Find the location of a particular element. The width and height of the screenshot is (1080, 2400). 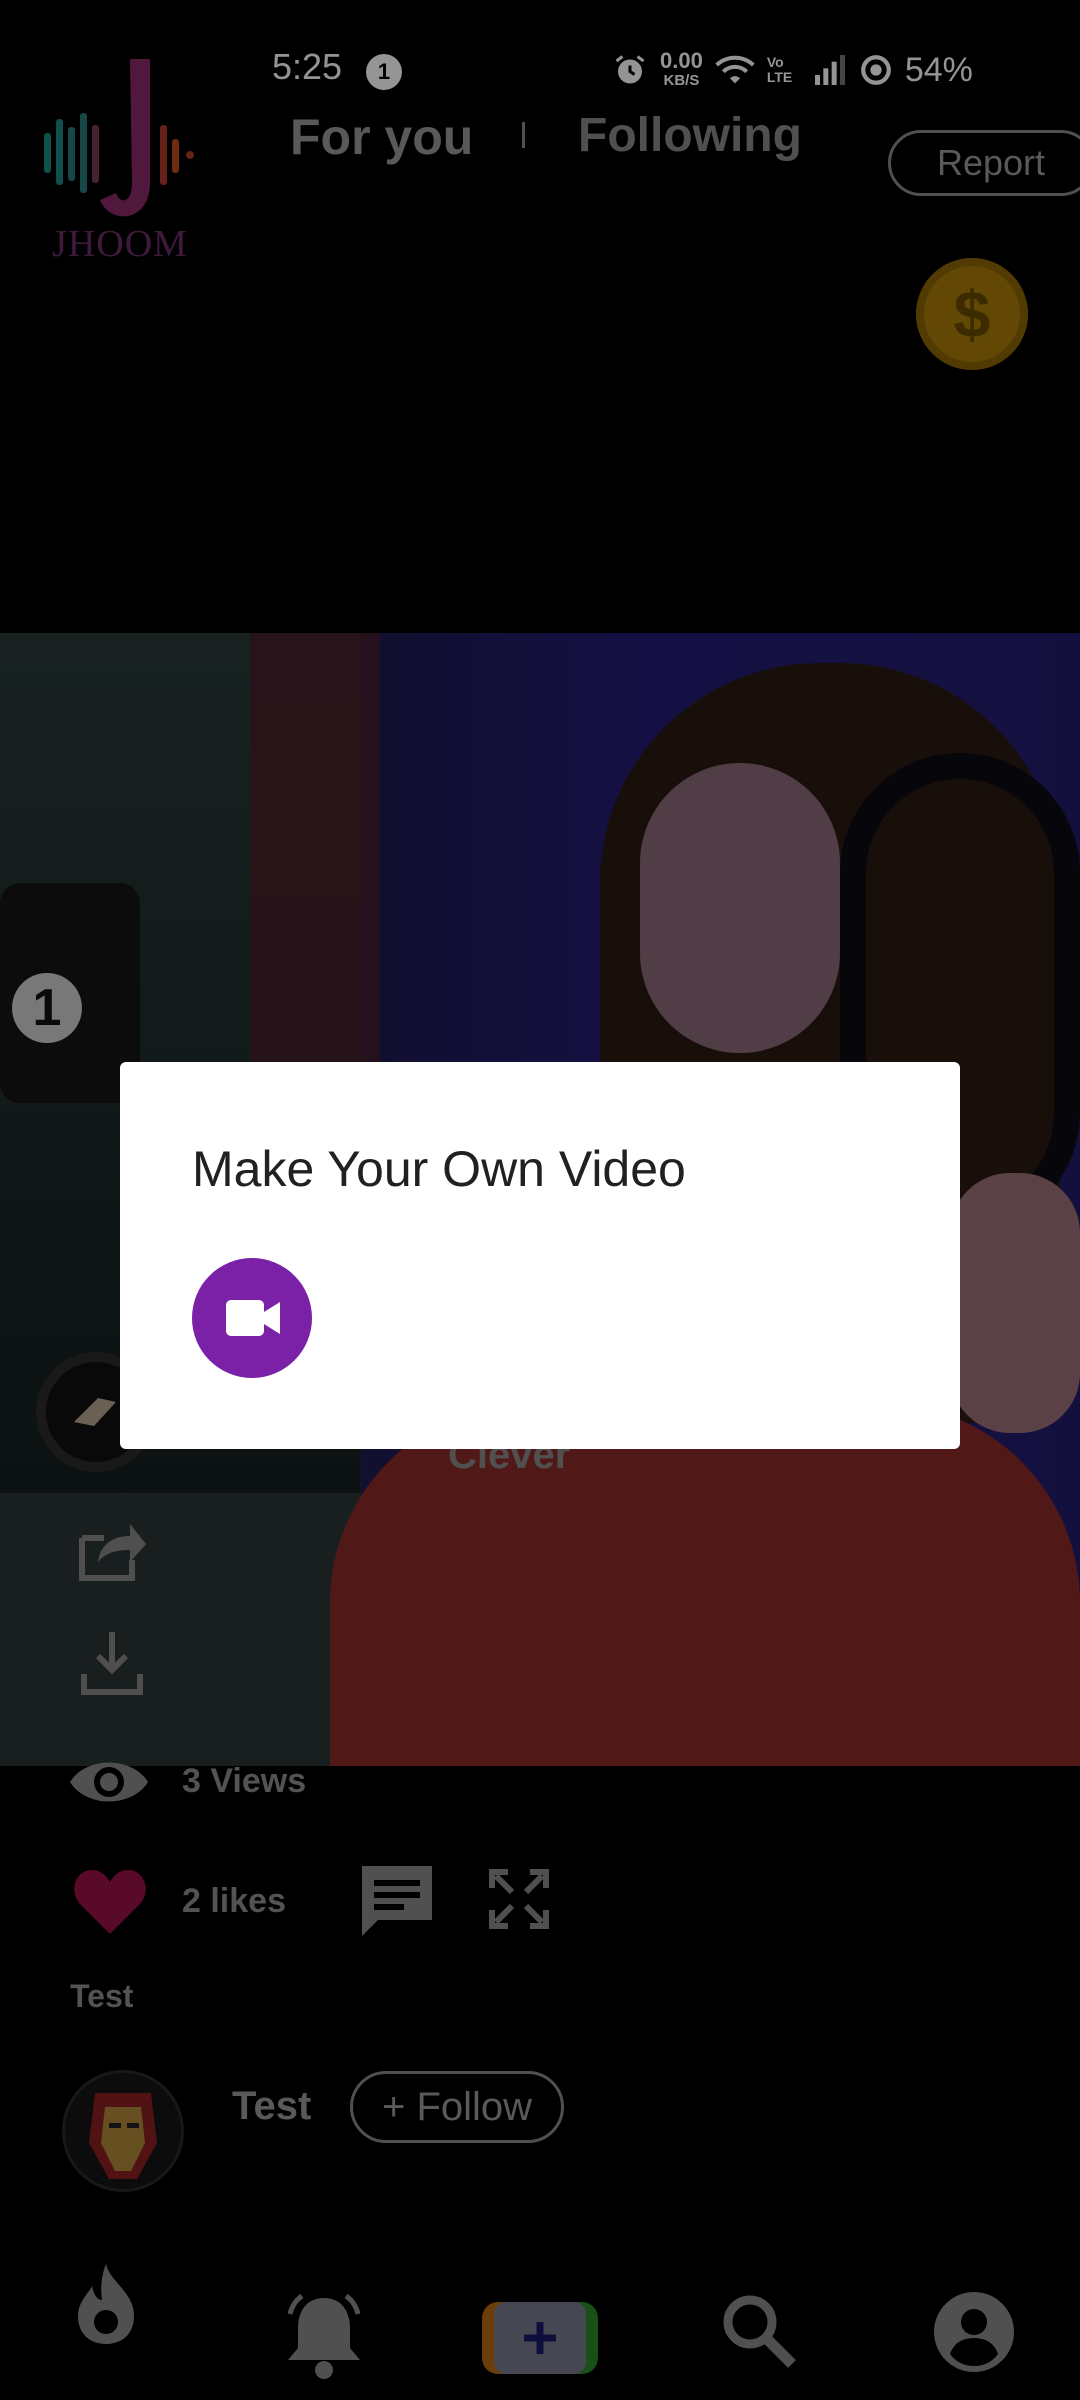

dialog-title: Make Your Own Video is located at coordinates (439, 1169).